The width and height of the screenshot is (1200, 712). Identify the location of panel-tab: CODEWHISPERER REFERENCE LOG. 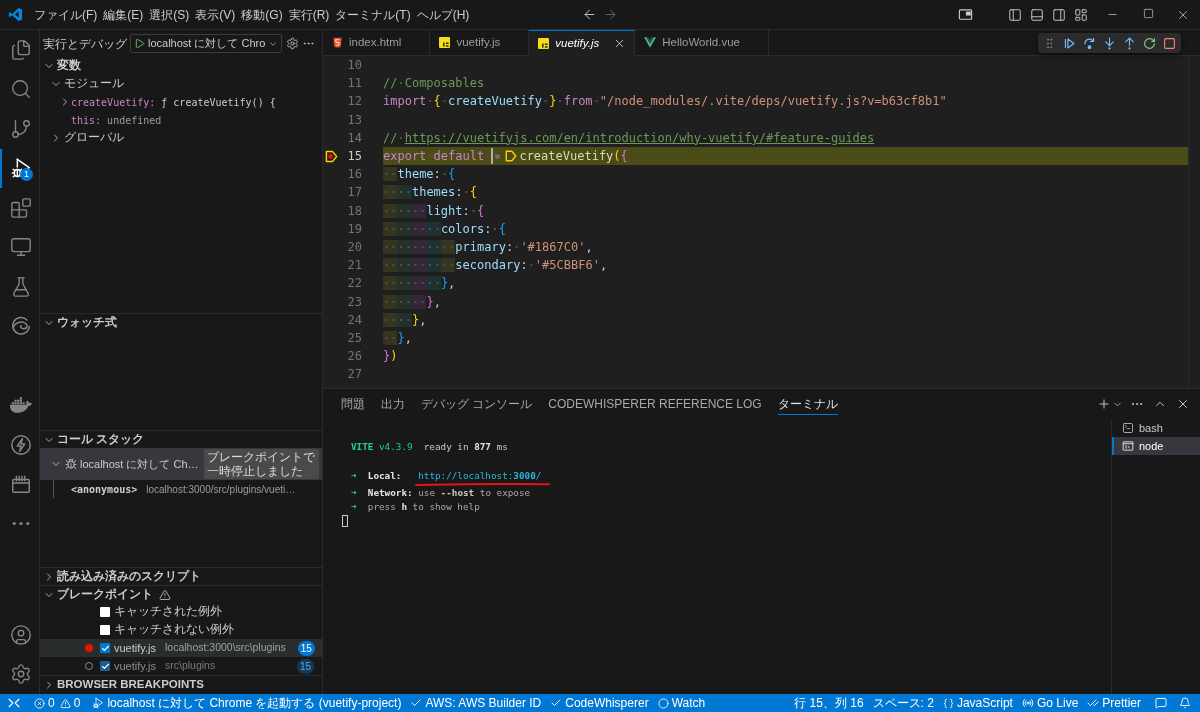
(655, 404).